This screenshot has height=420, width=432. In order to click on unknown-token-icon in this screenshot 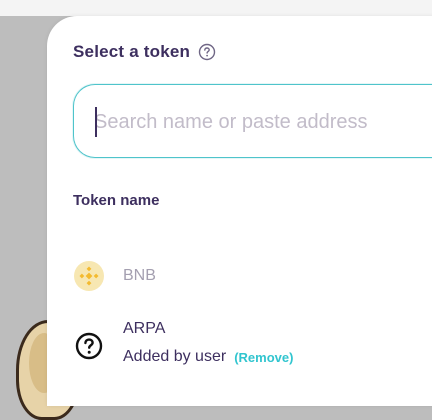, I will do `click(89, 346)`.